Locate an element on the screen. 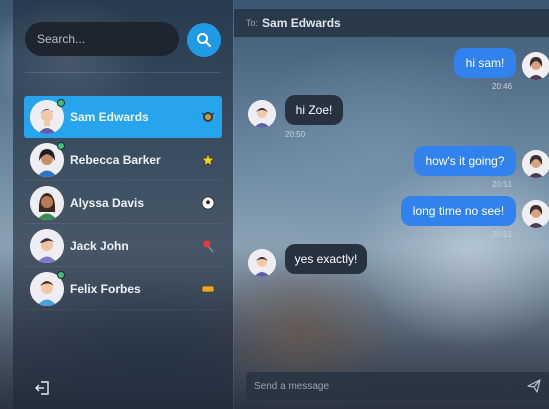  chat-header: To: Sam Edwards is located at coordinates (391, 23).